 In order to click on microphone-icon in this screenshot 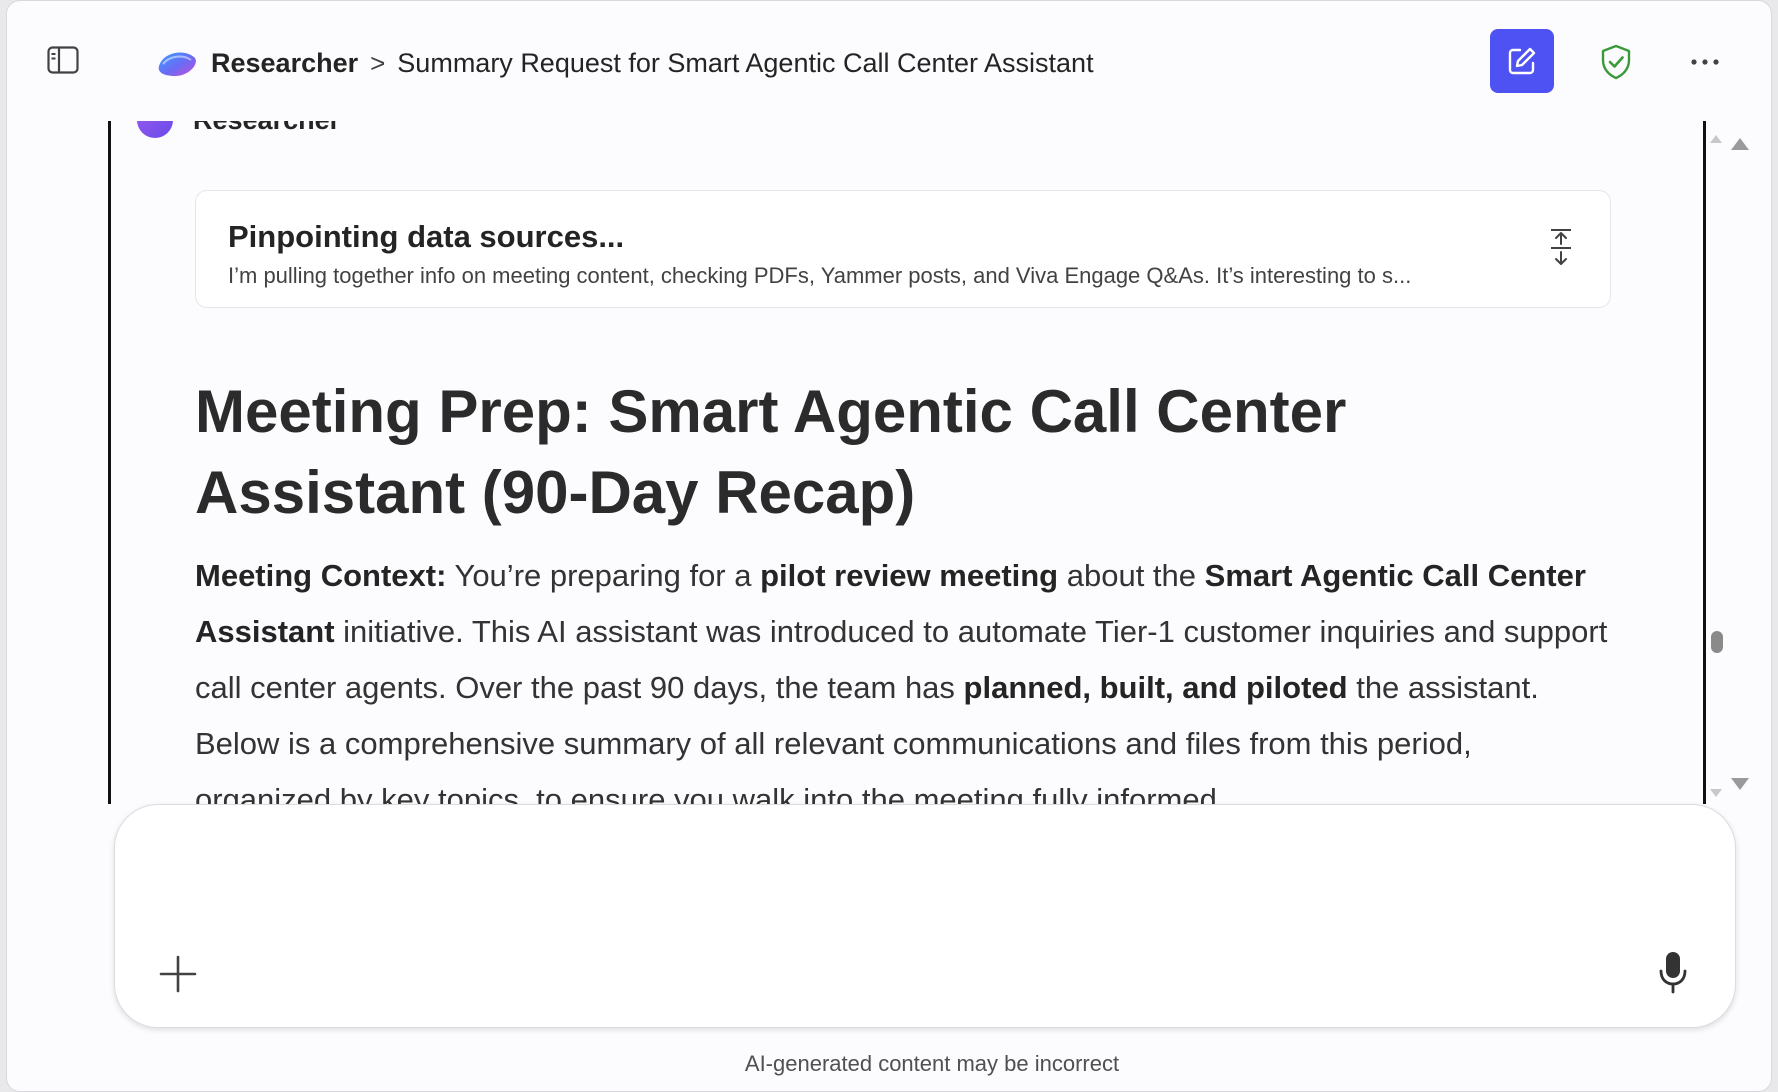, I will do `click(1673, 973)`.